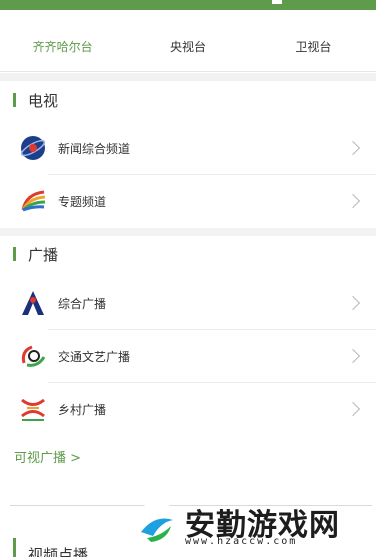  Describe the element at coordinates (253, 527) in the screenshot. I see `site-watermark: 安勤游戏网 www.hzaccw.com` at that location.